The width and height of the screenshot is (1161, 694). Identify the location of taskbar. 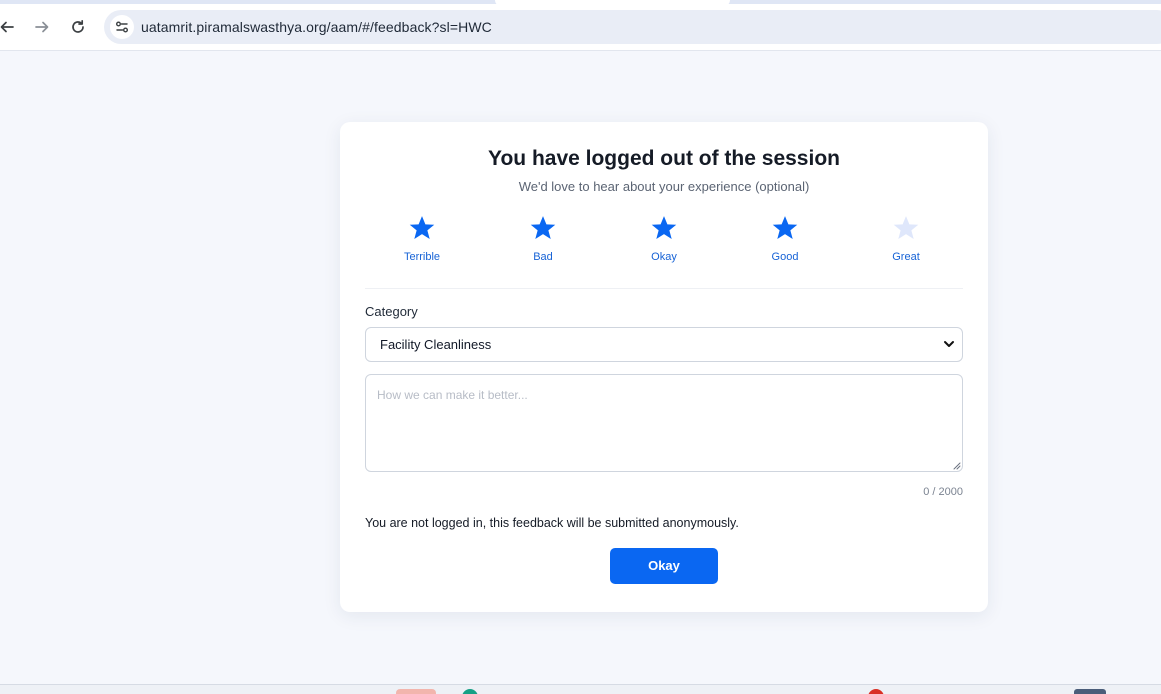
(580, 689).